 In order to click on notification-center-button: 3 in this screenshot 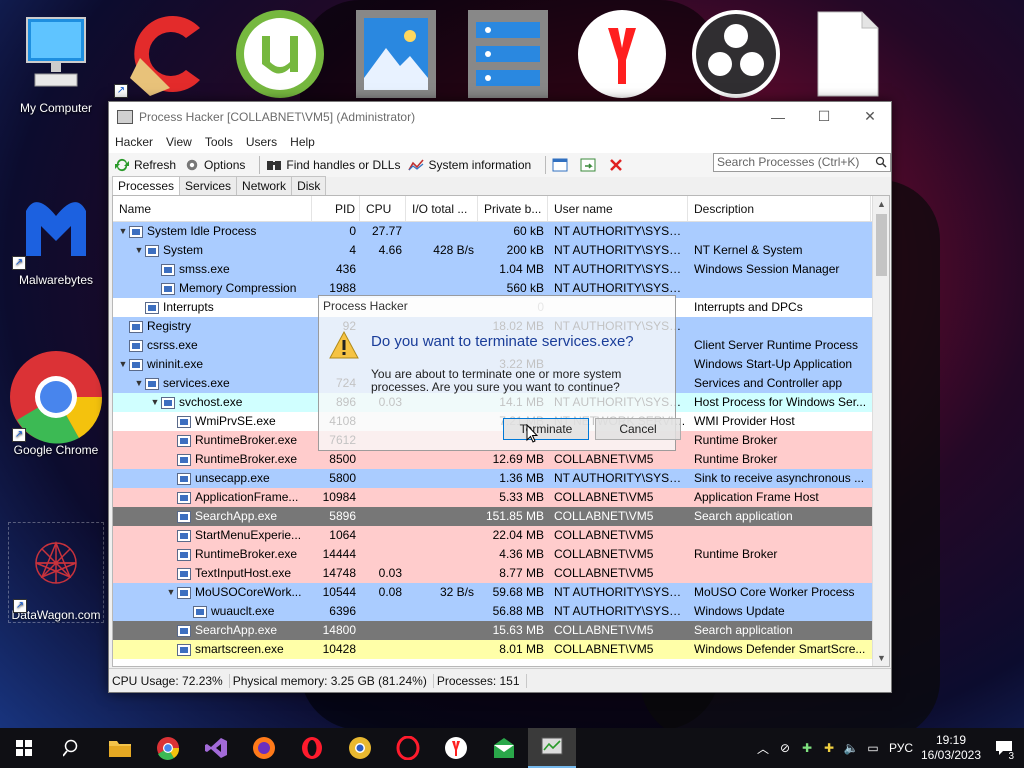, I will do `click(1004, 748)`.